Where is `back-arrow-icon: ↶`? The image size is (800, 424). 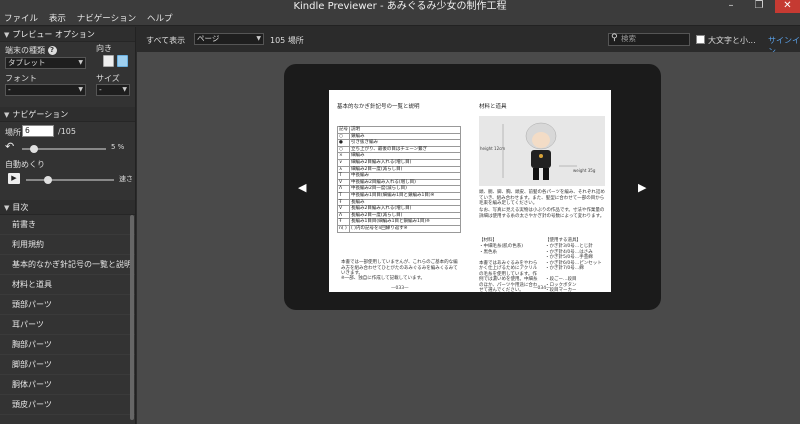
back-arrow-icon: ↶ is located at coordinates (9, 146).